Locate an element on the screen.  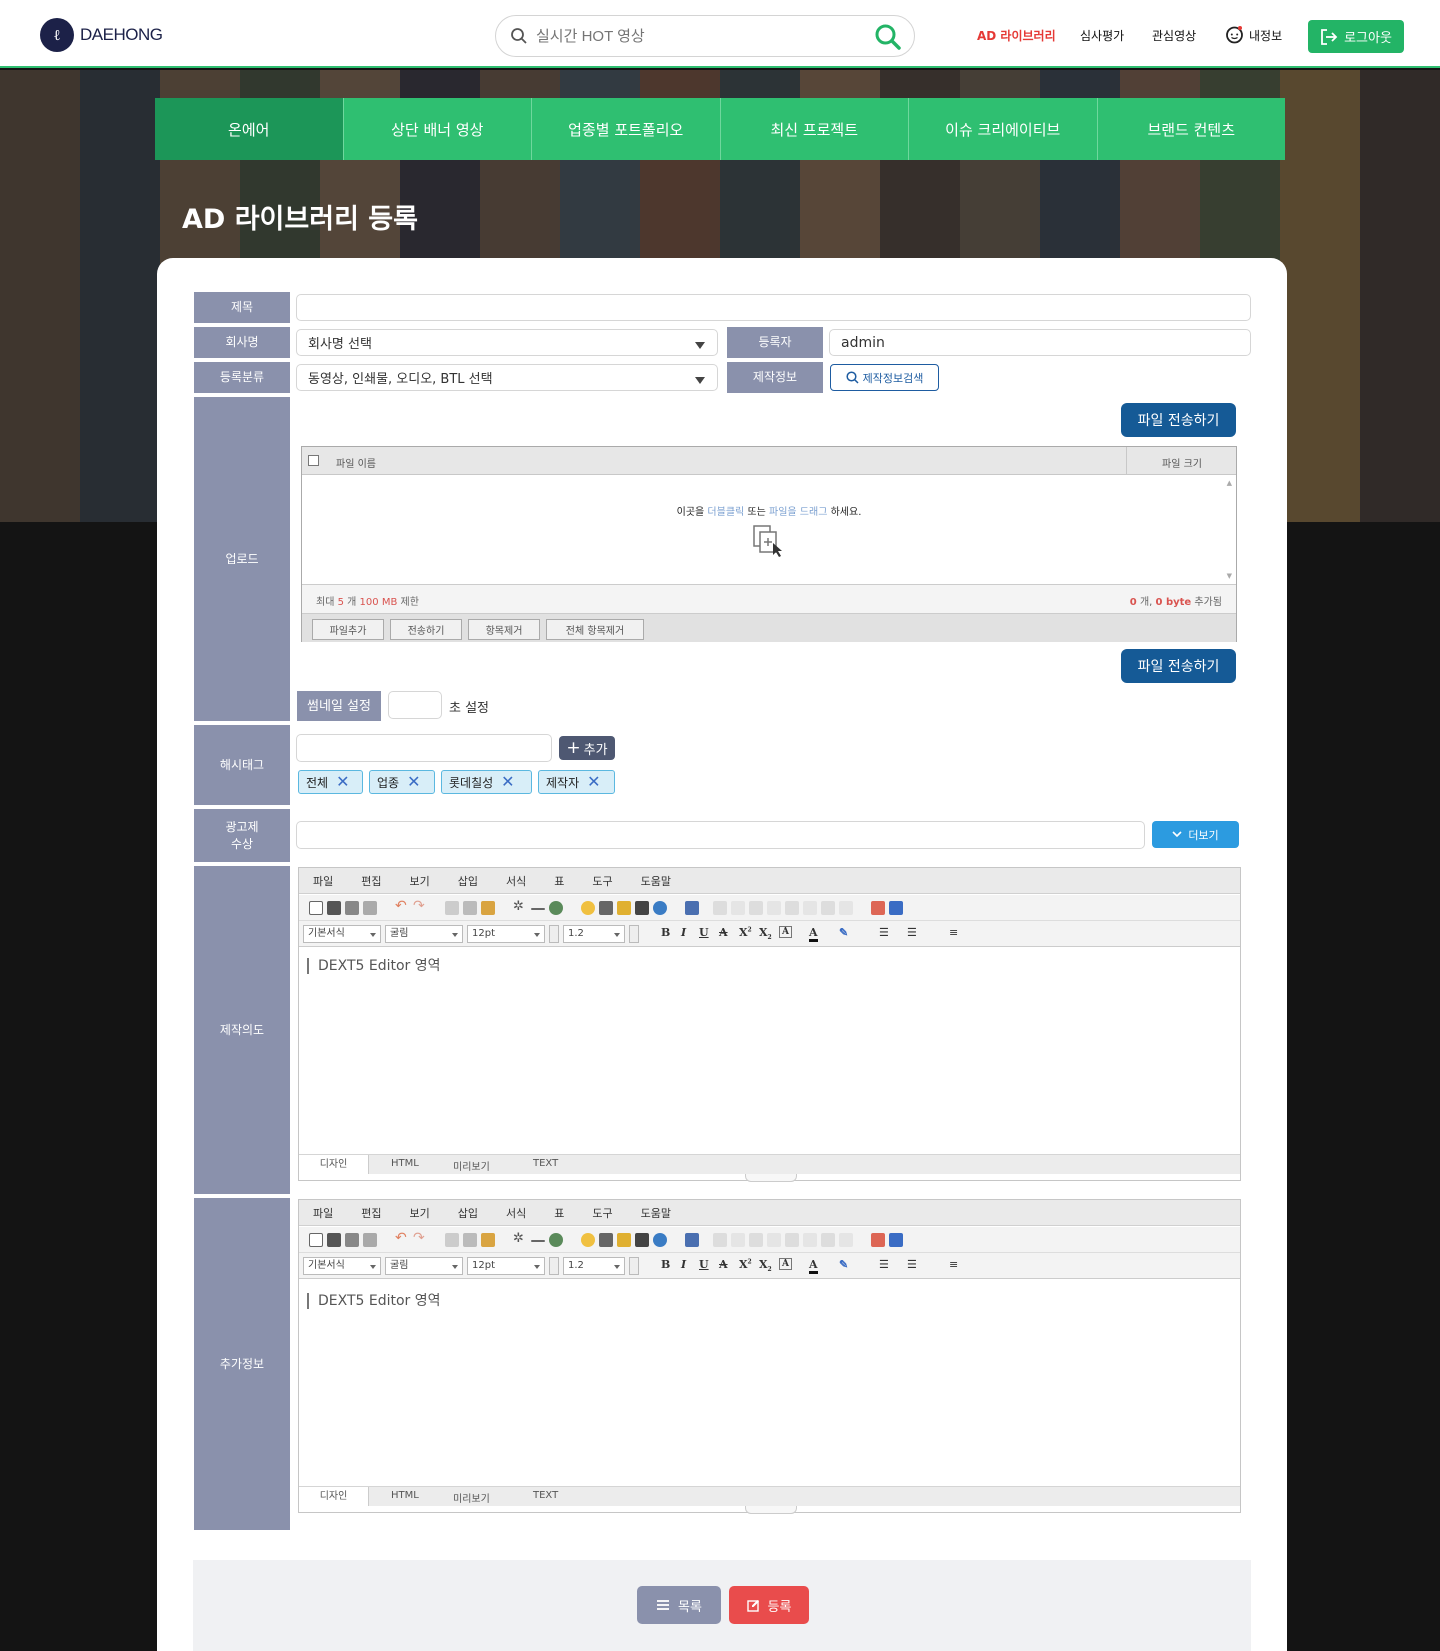
ordered-list-icon: ☰ is located at coordinates (884, 1264).